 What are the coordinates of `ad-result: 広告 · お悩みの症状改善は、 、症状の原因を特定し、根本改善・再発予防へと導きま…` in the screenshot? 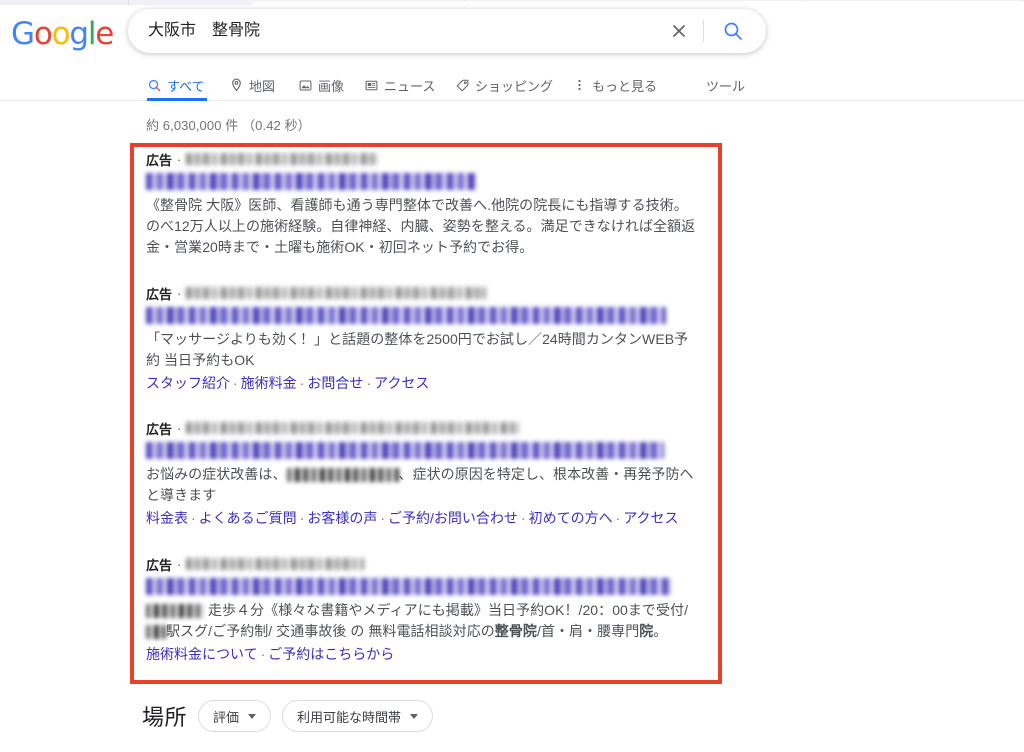 It's located at (424, 474).